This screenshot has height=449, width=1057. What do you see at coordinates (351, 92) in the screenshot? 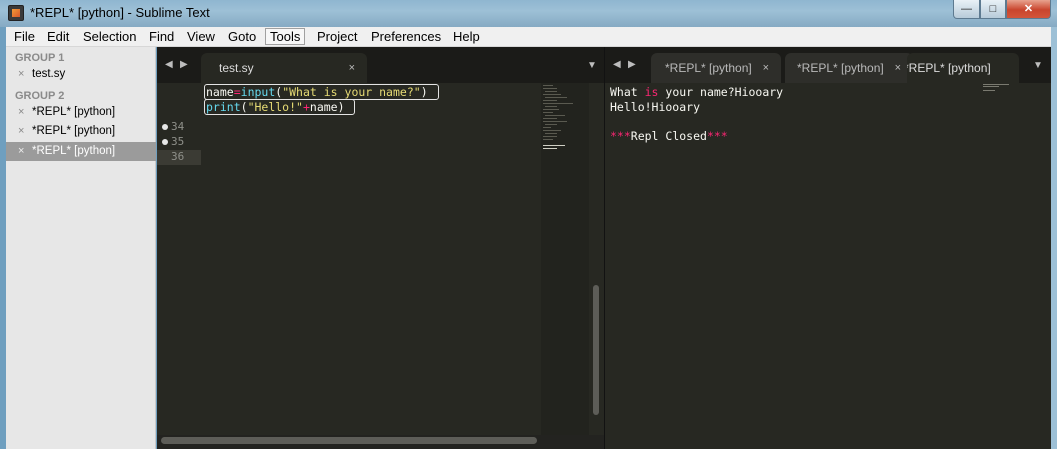
I see `code-token: "What is your name?"` at bounding box center [351, 92].